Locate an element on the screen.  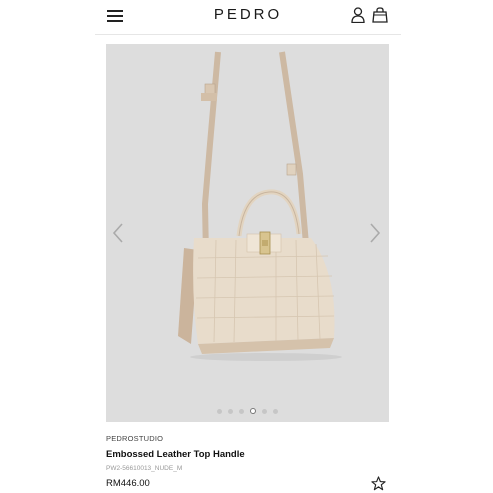
product-price: RM446.00 is located at coordinates (128, 483).